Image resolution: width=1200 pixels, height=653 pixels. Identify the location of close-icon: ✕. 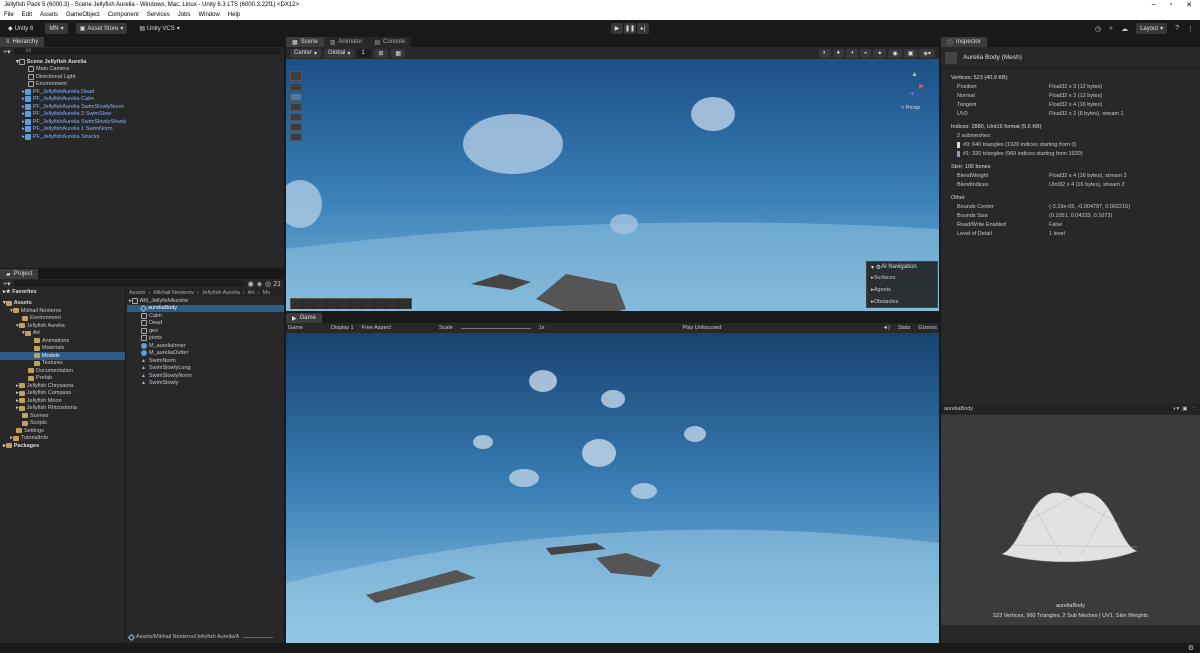
(1189, 5).